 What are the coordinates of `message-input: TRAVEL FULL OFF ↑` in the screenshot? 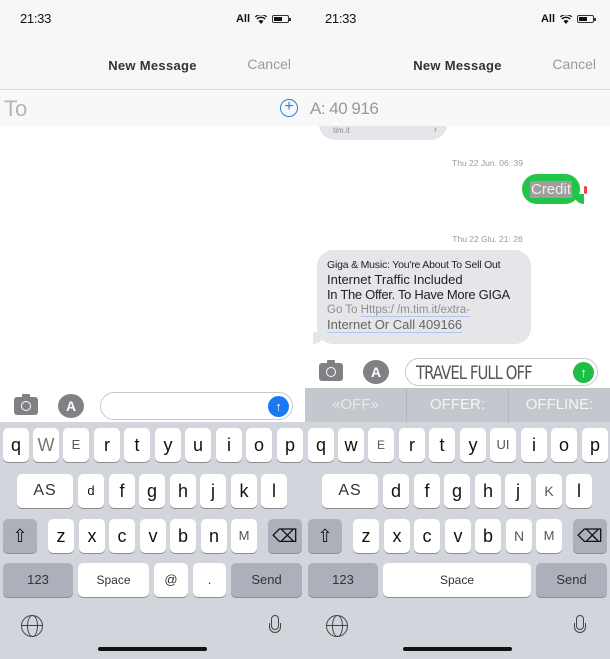 It's located at (501, 372).